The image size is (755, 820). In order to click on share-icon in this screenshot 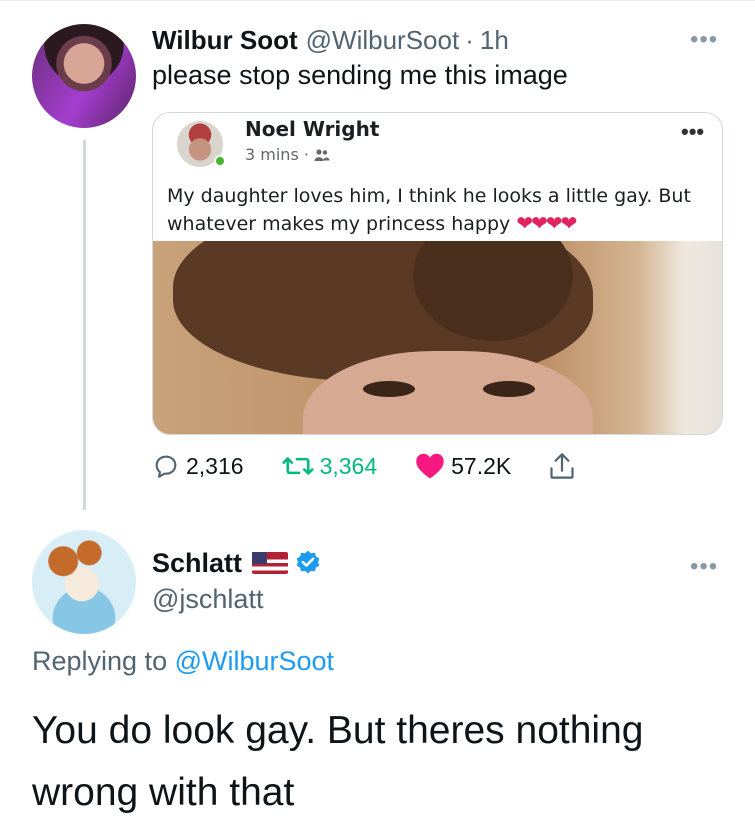, I will do `click(562, 466)`.